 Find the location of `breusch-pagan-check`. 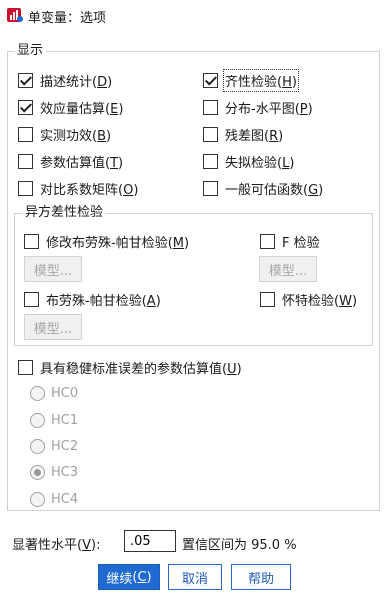

breusch-pagan-check is located at coordinates (31, 299).